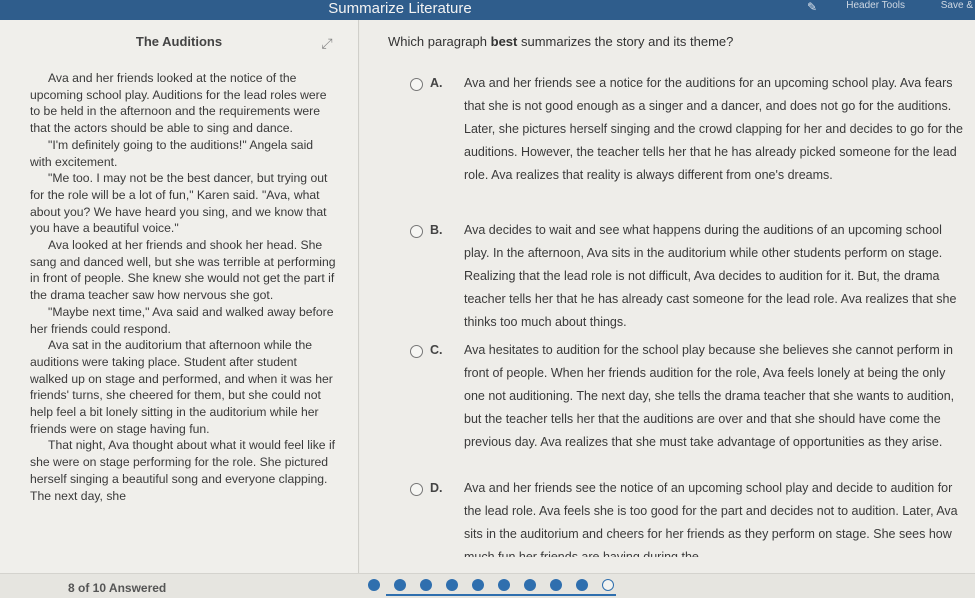 The height and width of the screenshot is (598, 975). I want to click on option-label: B., so click(436, 230).